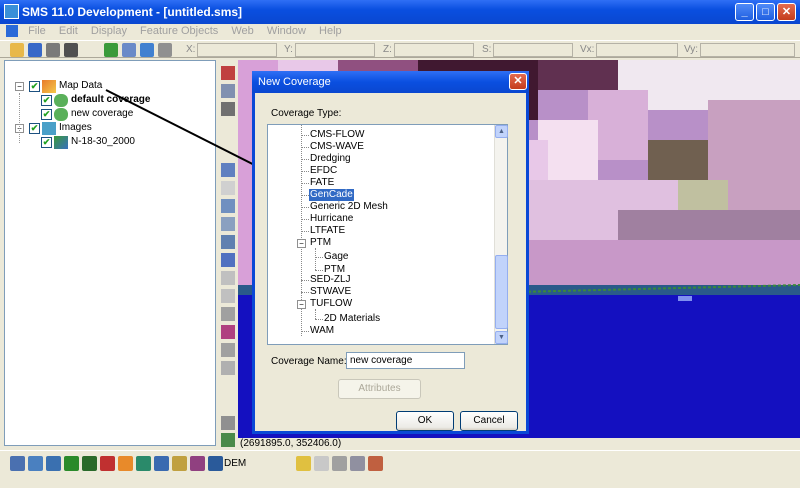 This screenshot has height=488, width=800. What do you see at coordinates (179, 463) in the screenshot?
I see `gis-icon` at bounding box center [179, 463].